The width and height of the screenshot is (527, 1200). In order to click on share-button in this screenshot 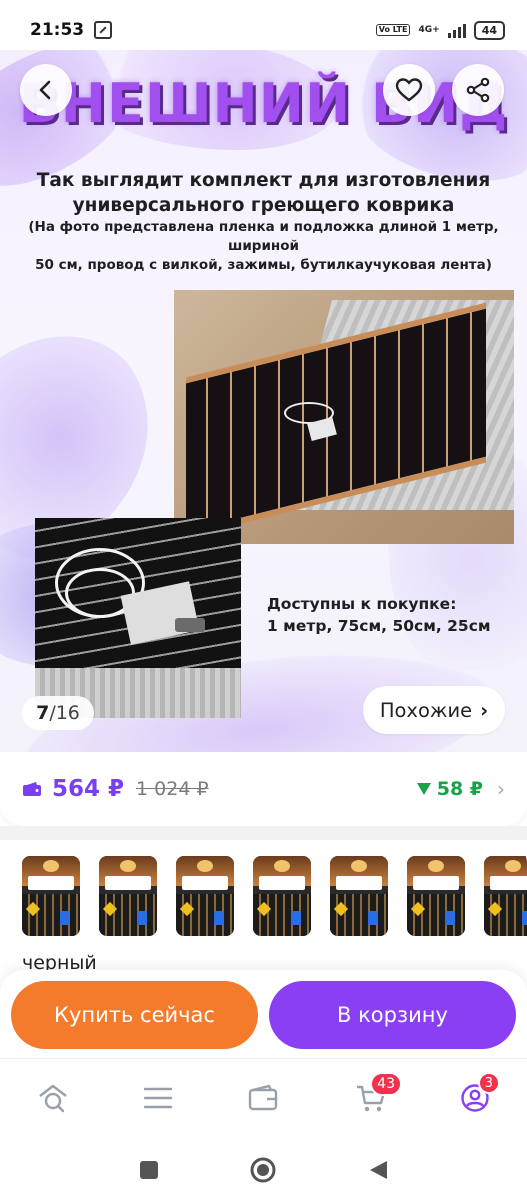, I will do `click(478, 90)`.